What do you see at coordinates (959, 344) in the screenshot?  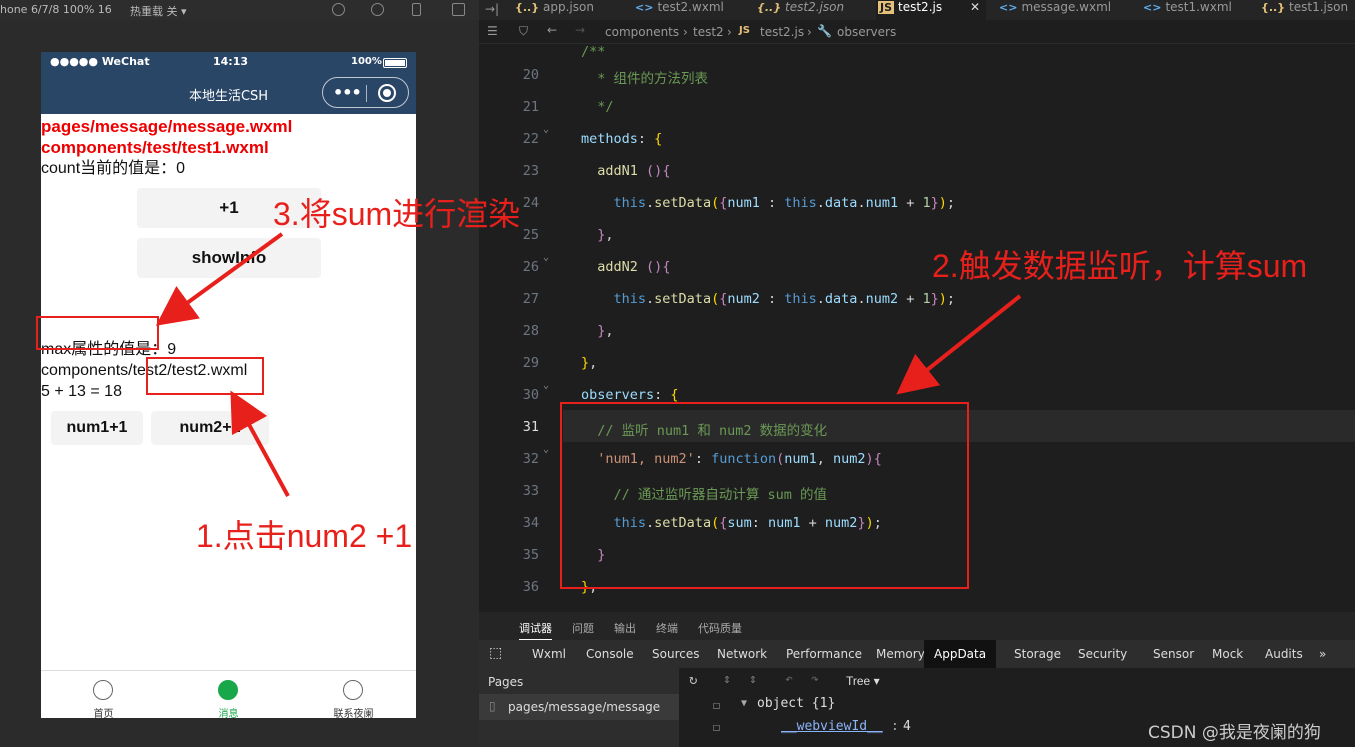 I see `arrow-step2` at bounding box center [959, 344].